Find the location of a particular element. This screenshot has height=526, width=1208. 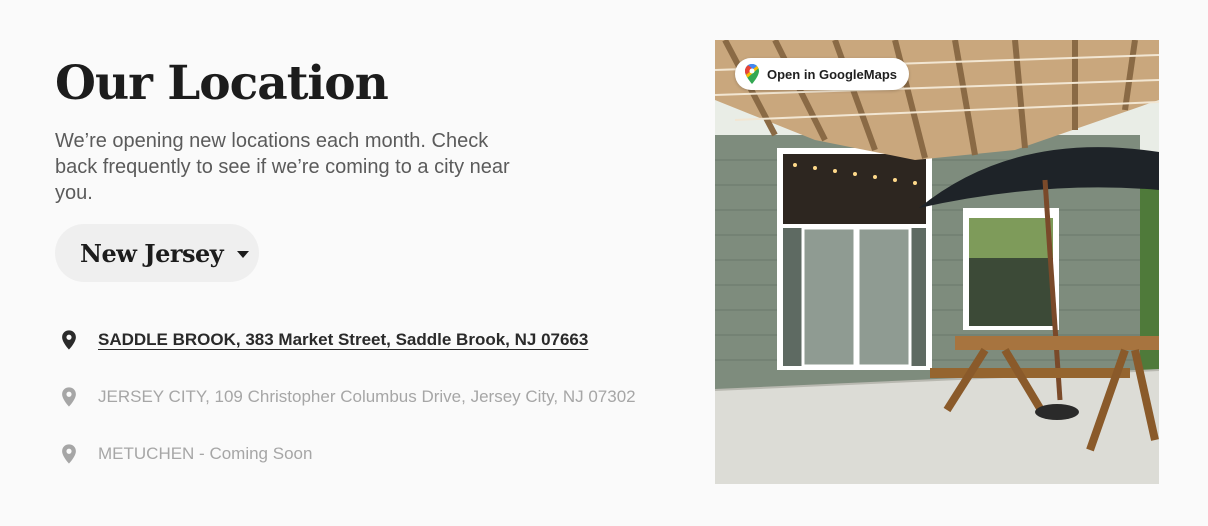

open-in-google-maps-button: Open in GoogleMaps is located at coordinates (822, 74).